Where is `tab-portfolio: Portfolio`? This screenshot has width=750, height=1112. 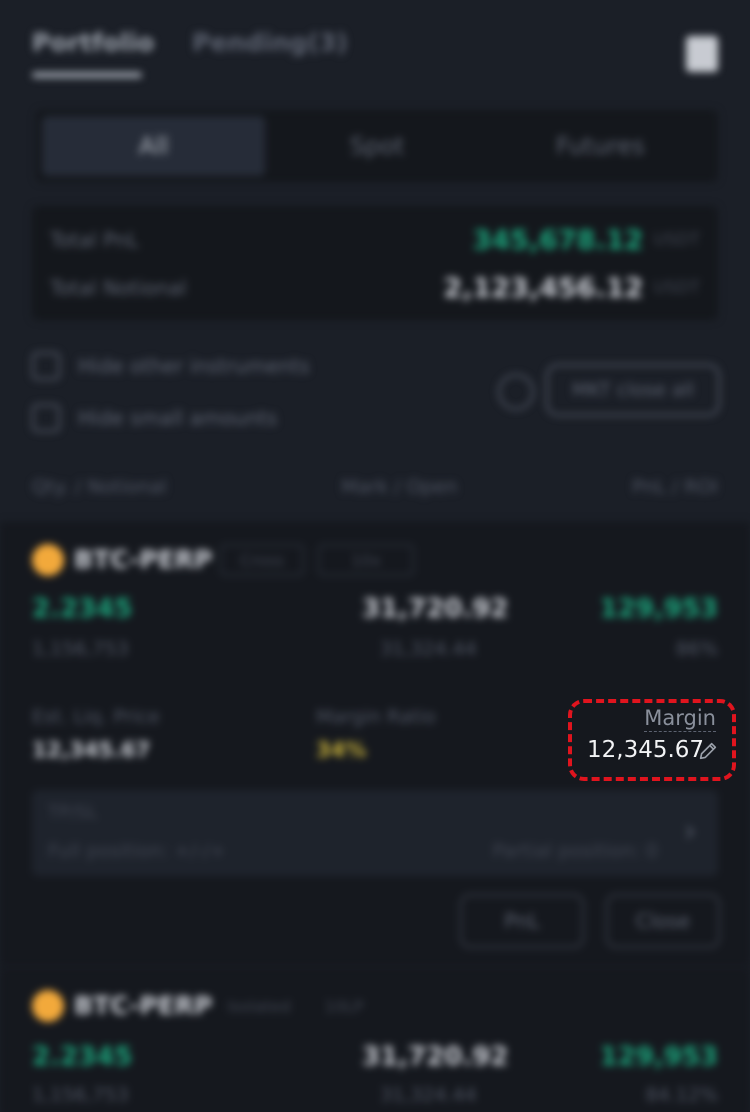 tab-portfolio: Portfolio is located at coordinates (93, 42).